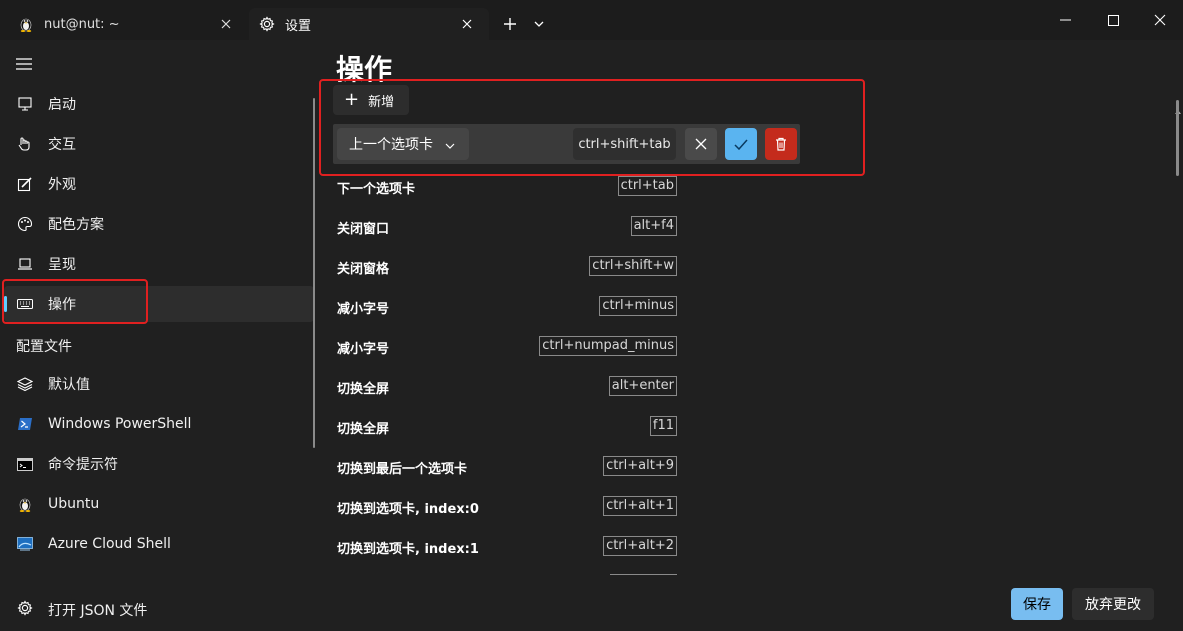 The height and width of the screenshot is (631, 1183). I want to click on sidebar-item-label: 默认值, so click(69, 385).